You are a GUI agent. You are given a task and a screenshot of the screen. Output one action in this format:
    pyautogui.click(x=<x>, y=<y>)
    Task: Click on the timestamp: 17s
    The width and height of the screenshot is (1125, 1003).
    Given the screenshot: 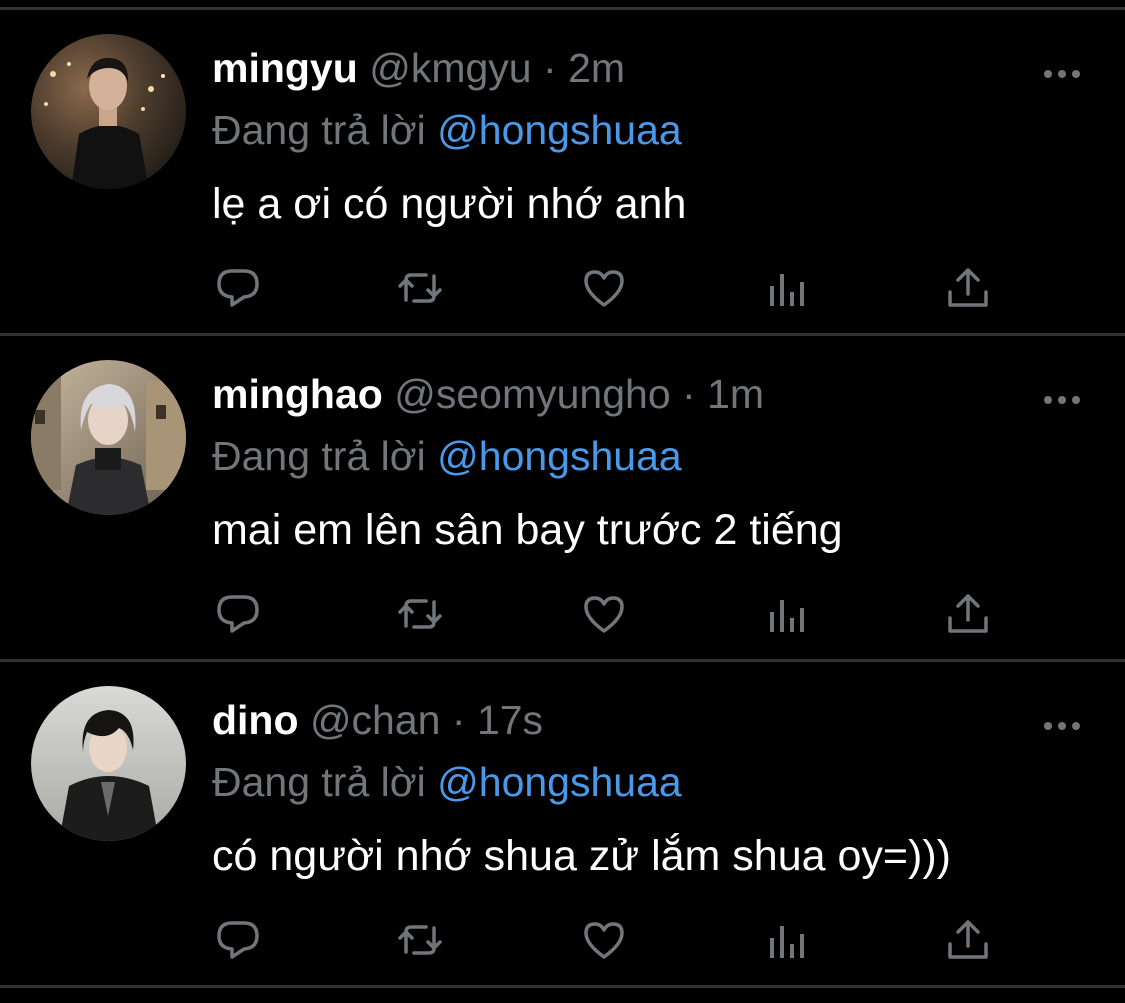 What is the action you would take?
    pyautogui.click(x=510, y=720)
    